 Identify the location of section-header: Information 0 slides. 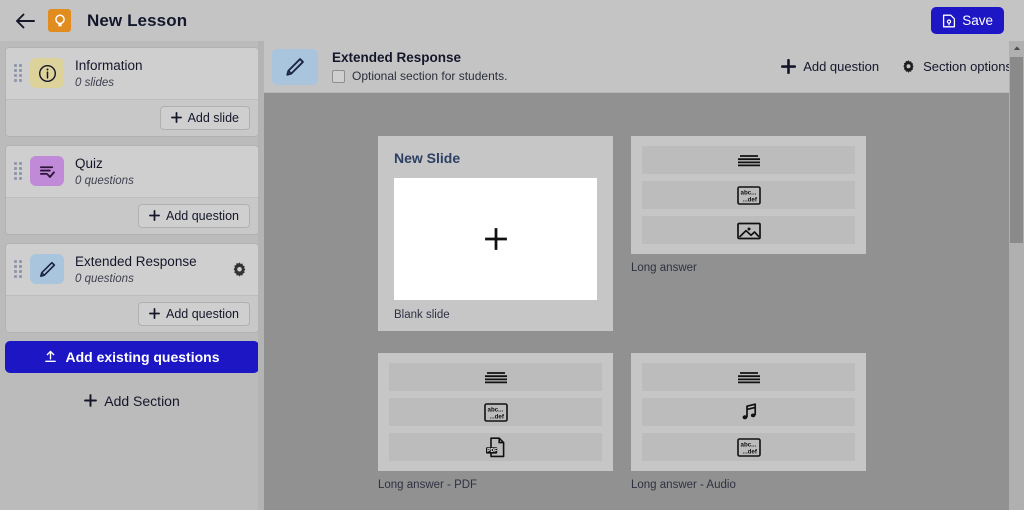
(132, 73).